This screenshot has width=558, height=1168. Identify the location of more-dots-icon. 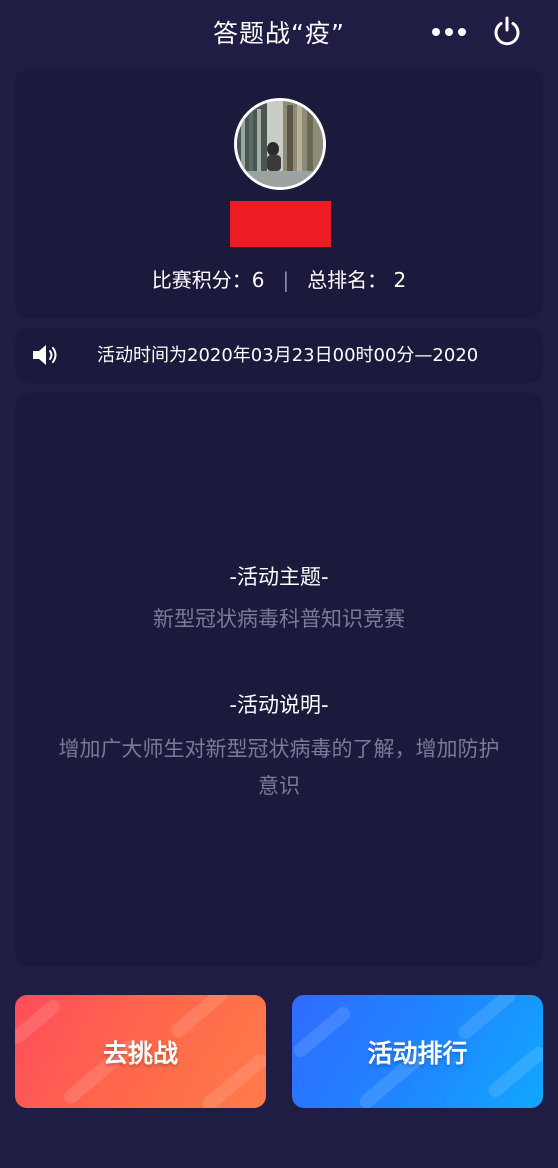
(449, 32).